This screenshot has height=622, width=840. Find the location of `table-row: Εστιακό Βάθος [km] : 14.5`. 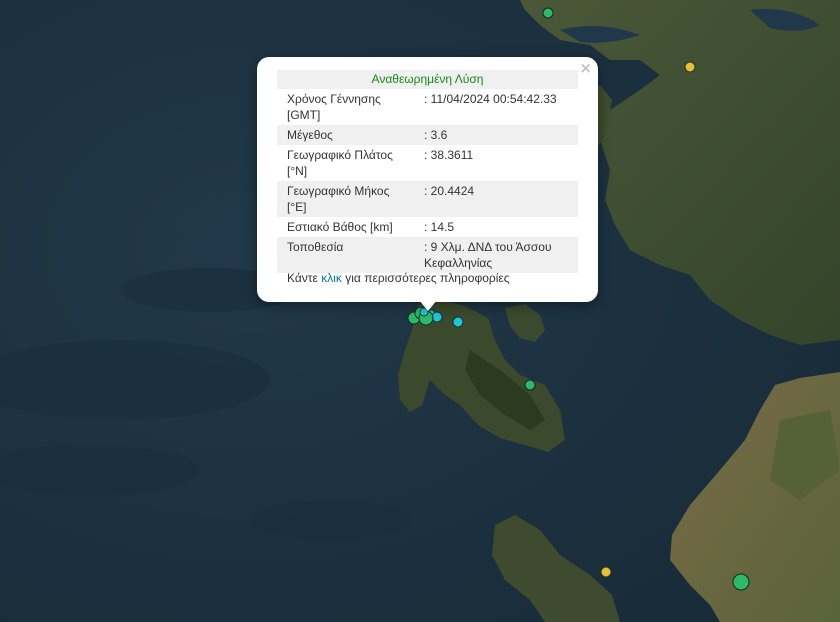

table-row: Εστιακό Βάθος [km] : 14.5 is located at coordinates (427, 227).